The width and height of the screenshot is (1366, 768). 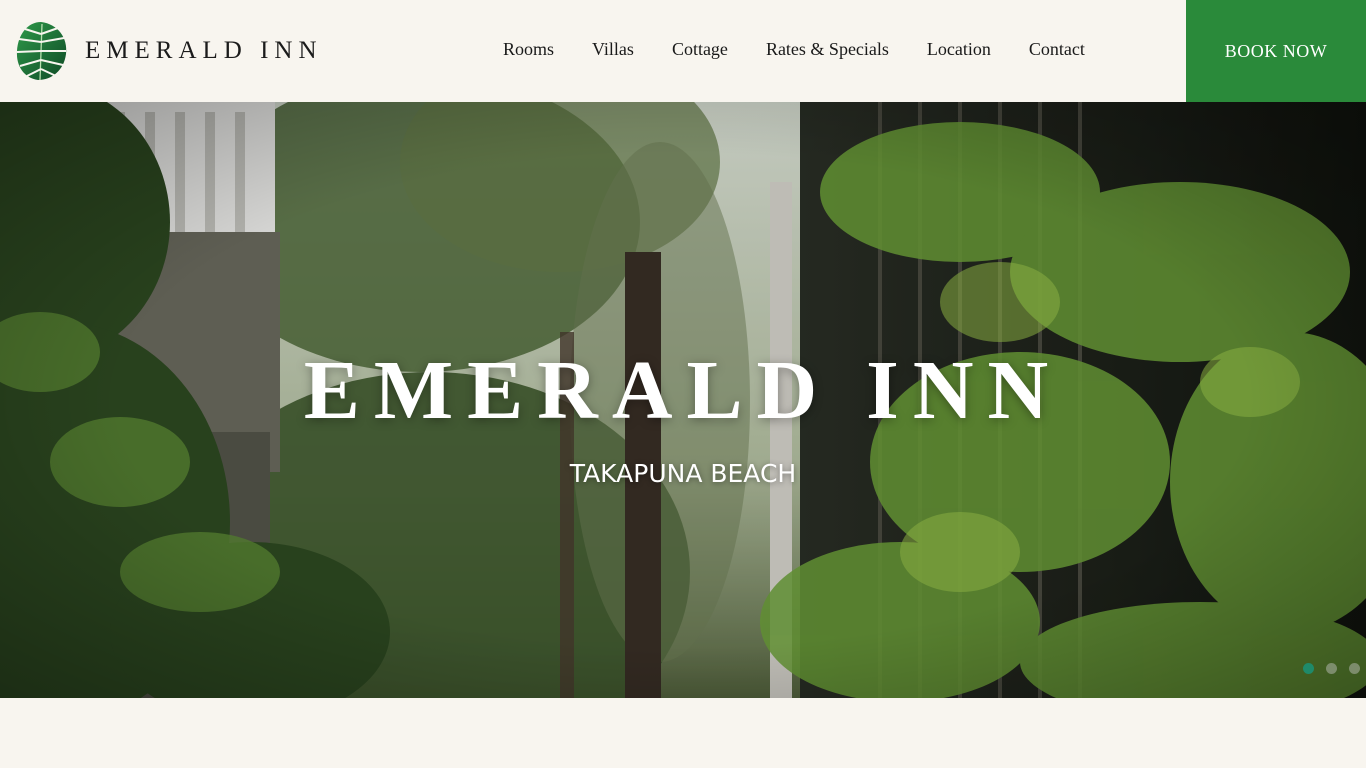 I want to click on hero-subtitle: TAKAPUNA BEACH, so click(x=683, y=473).